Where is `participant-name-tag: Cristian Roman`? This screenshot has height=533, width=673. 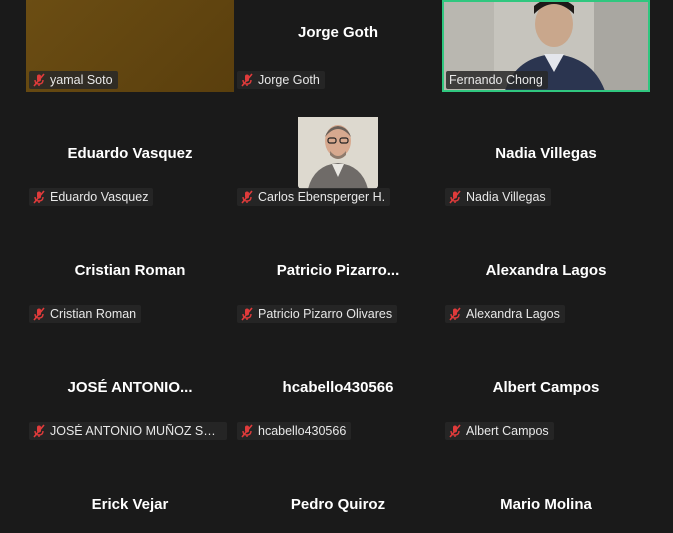 participant-name-tag: Cristian Roman is located at coordinates (85, 314).